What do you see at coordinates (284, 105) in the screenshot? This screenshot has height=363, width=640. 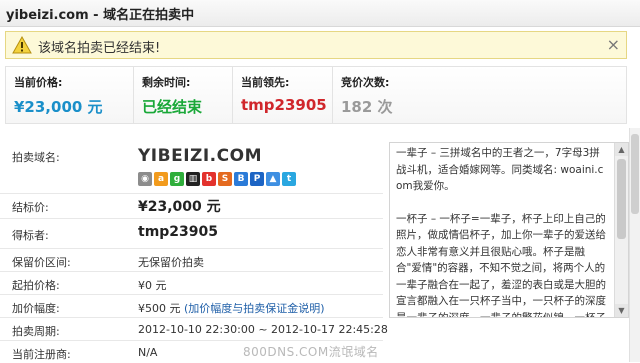 I see `leader-value: tmp23905` at bounding box center [284, 105].